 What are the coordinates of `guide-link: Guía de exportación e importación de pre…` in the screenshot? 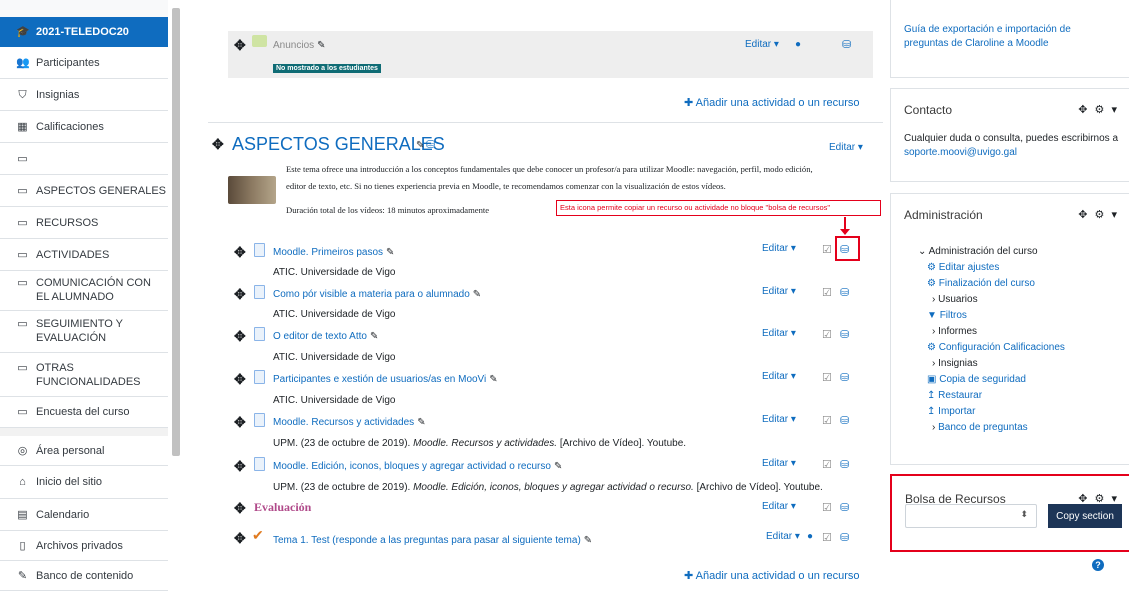 It's located at (994, 37).